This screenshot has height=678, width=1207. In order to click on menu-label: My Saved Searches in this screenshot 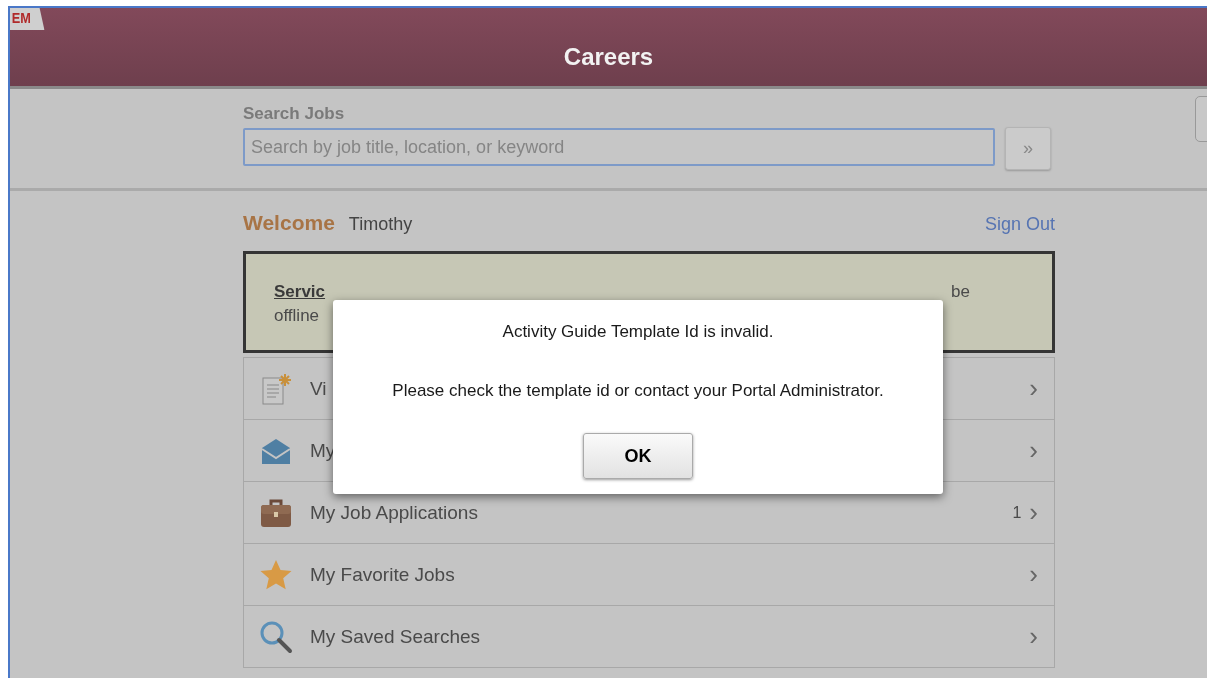, I will do `click(395, 636)`.